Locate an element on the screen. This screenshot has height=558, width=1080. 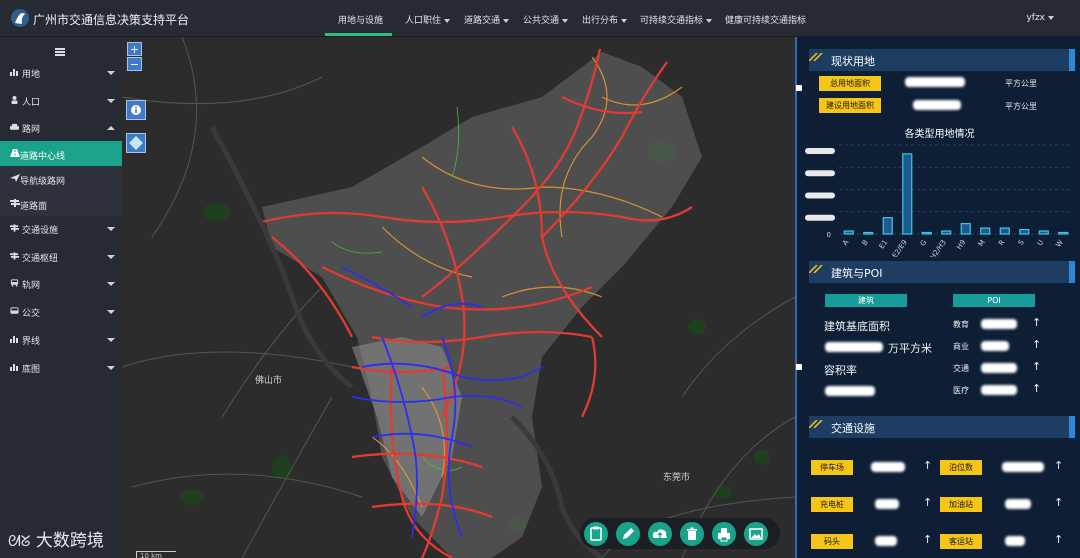
user-menu: yfzx is located at coordinates (1040, 18).